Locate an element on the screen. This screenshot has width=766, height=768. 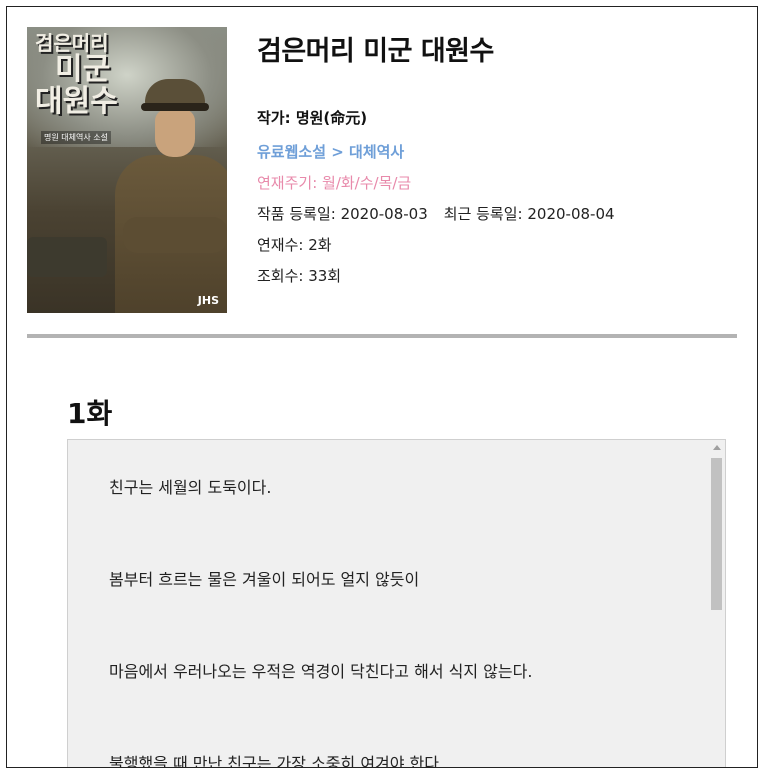
chapter-text-line: 불행했을 때 만난 친구는 가장 소중히 여겨야 한다. is located at coordinates (277, 761).